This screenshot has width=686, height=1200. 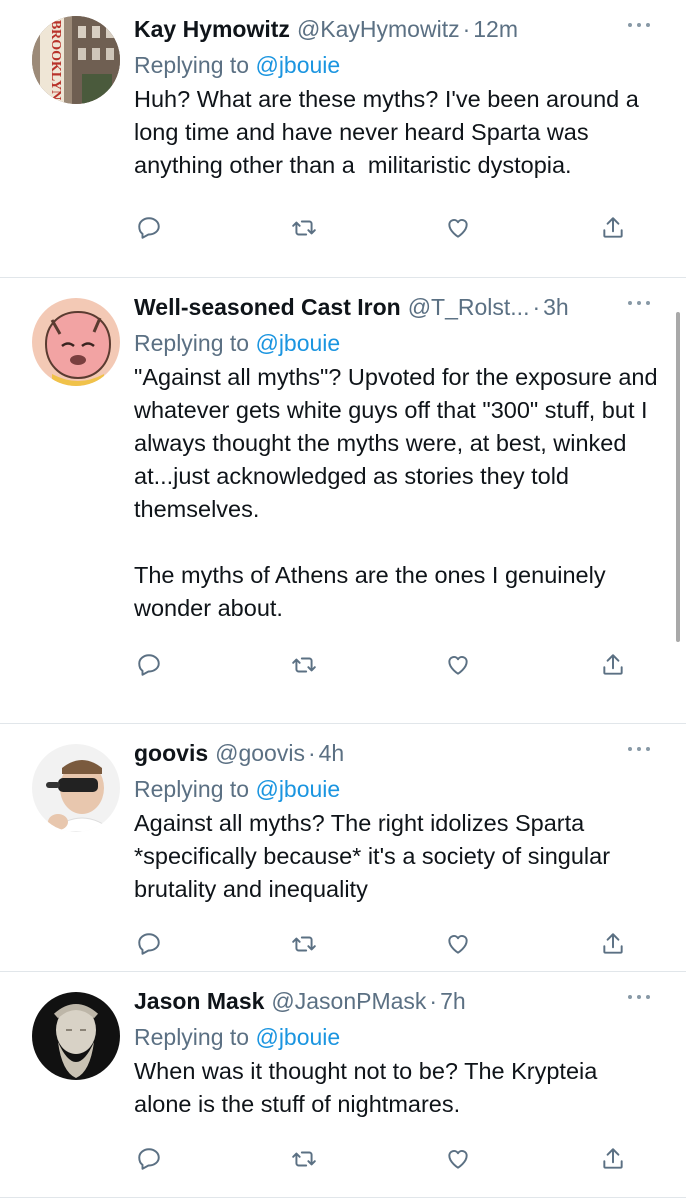 I want to click on avatar-lettering: BROOKLYN, so click(x=55, y=60).